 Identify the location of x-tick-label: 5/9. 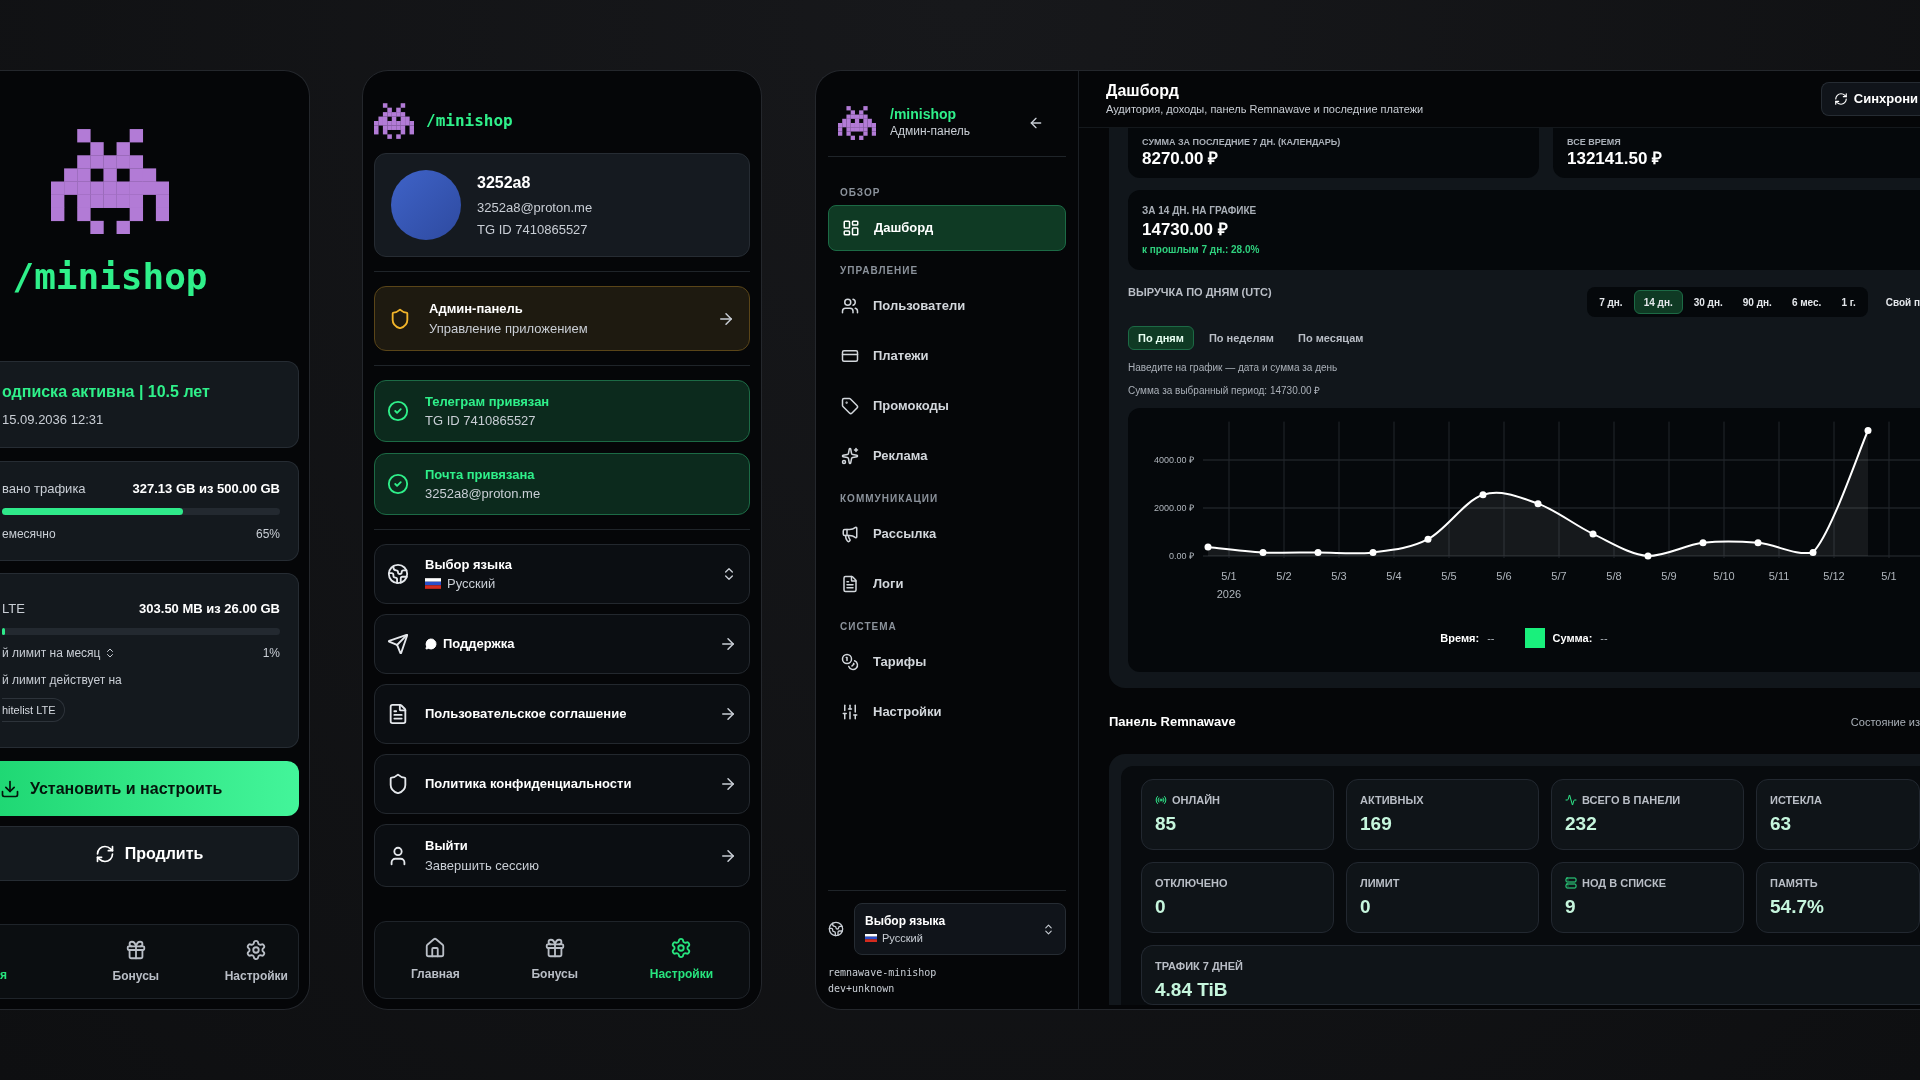
(1669, 576).